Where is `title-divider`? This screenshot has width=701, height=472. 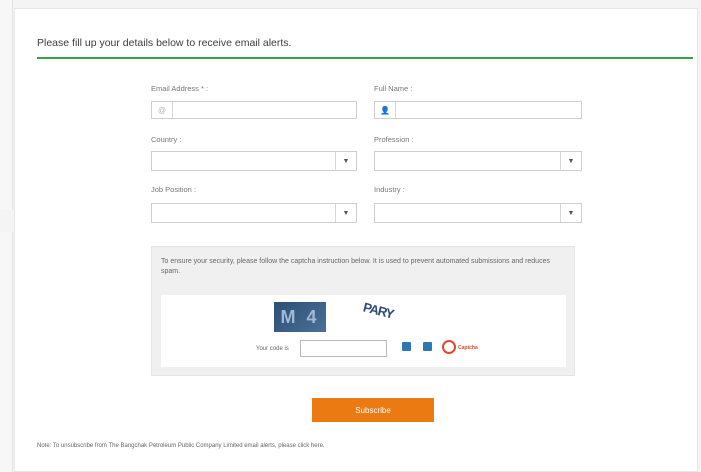
title-divider is located at coordinates (365, 58).